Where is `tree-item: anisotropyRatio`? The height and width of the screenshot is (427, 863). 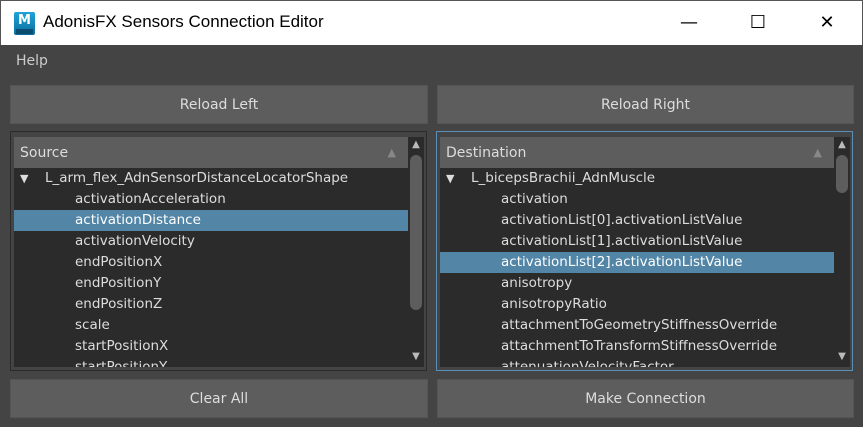 tree-item: anisotropyRatio is located at coordinates (637, 304).